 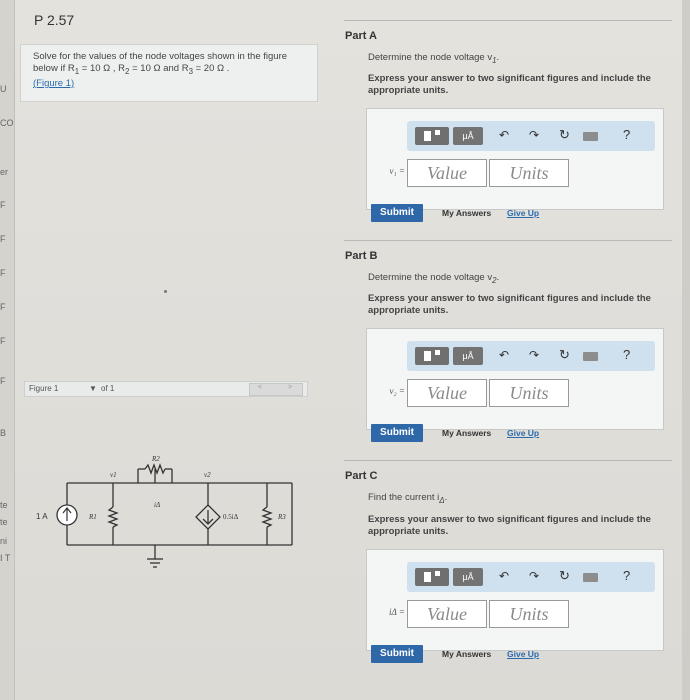 What do you see at coordinates (92, 517) in the screenshot?
I see `r1-label: R1` at bounding box center [92, 517].